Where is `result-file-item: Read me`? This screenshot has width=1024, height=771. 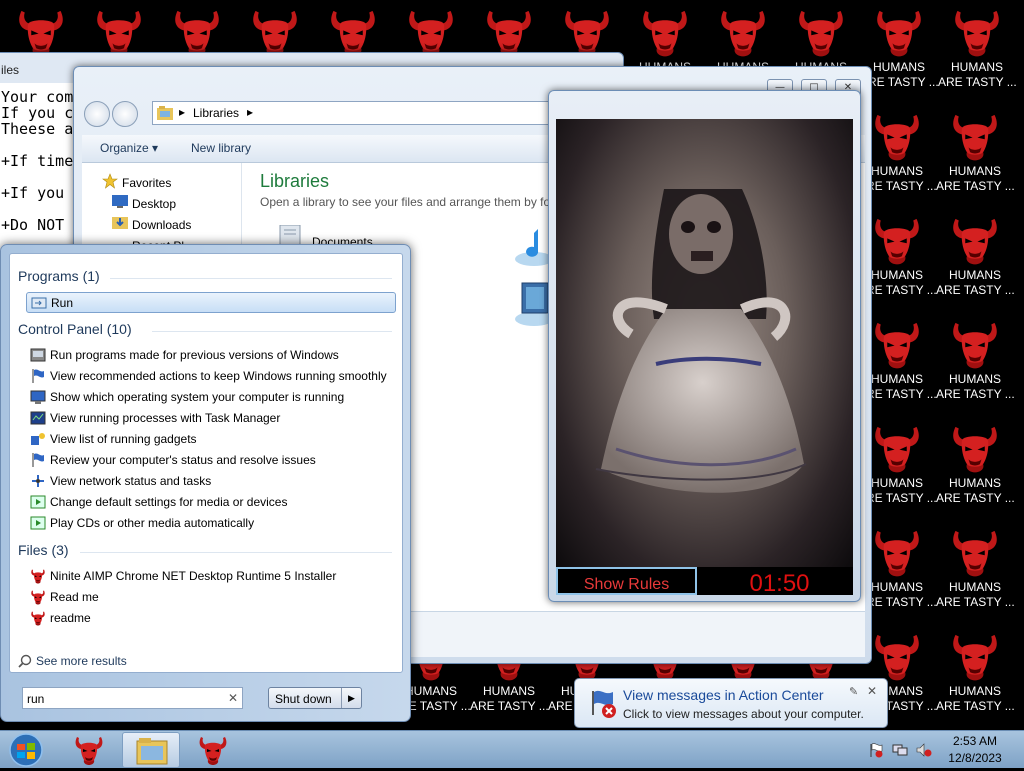
result-file-item: Read me is located at coordinates (211, 597).